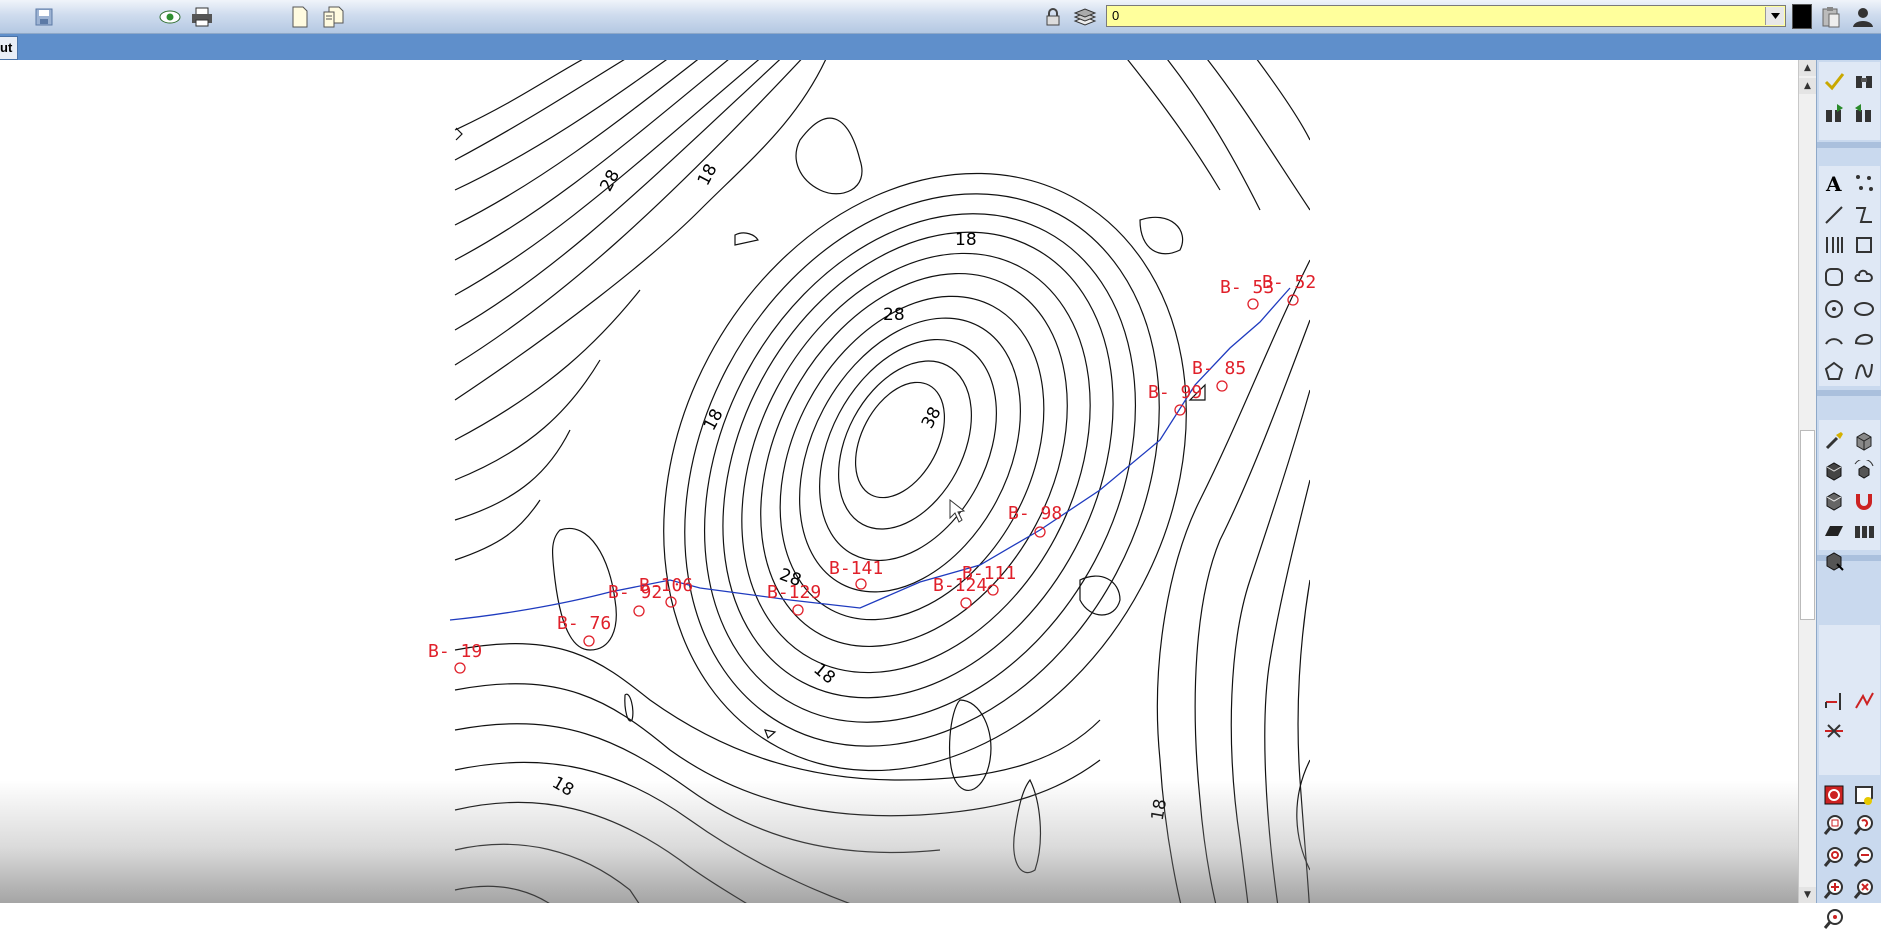 This screenshot has width=1881, height=932. I want to click on trim-icon, so click(1864, 701).